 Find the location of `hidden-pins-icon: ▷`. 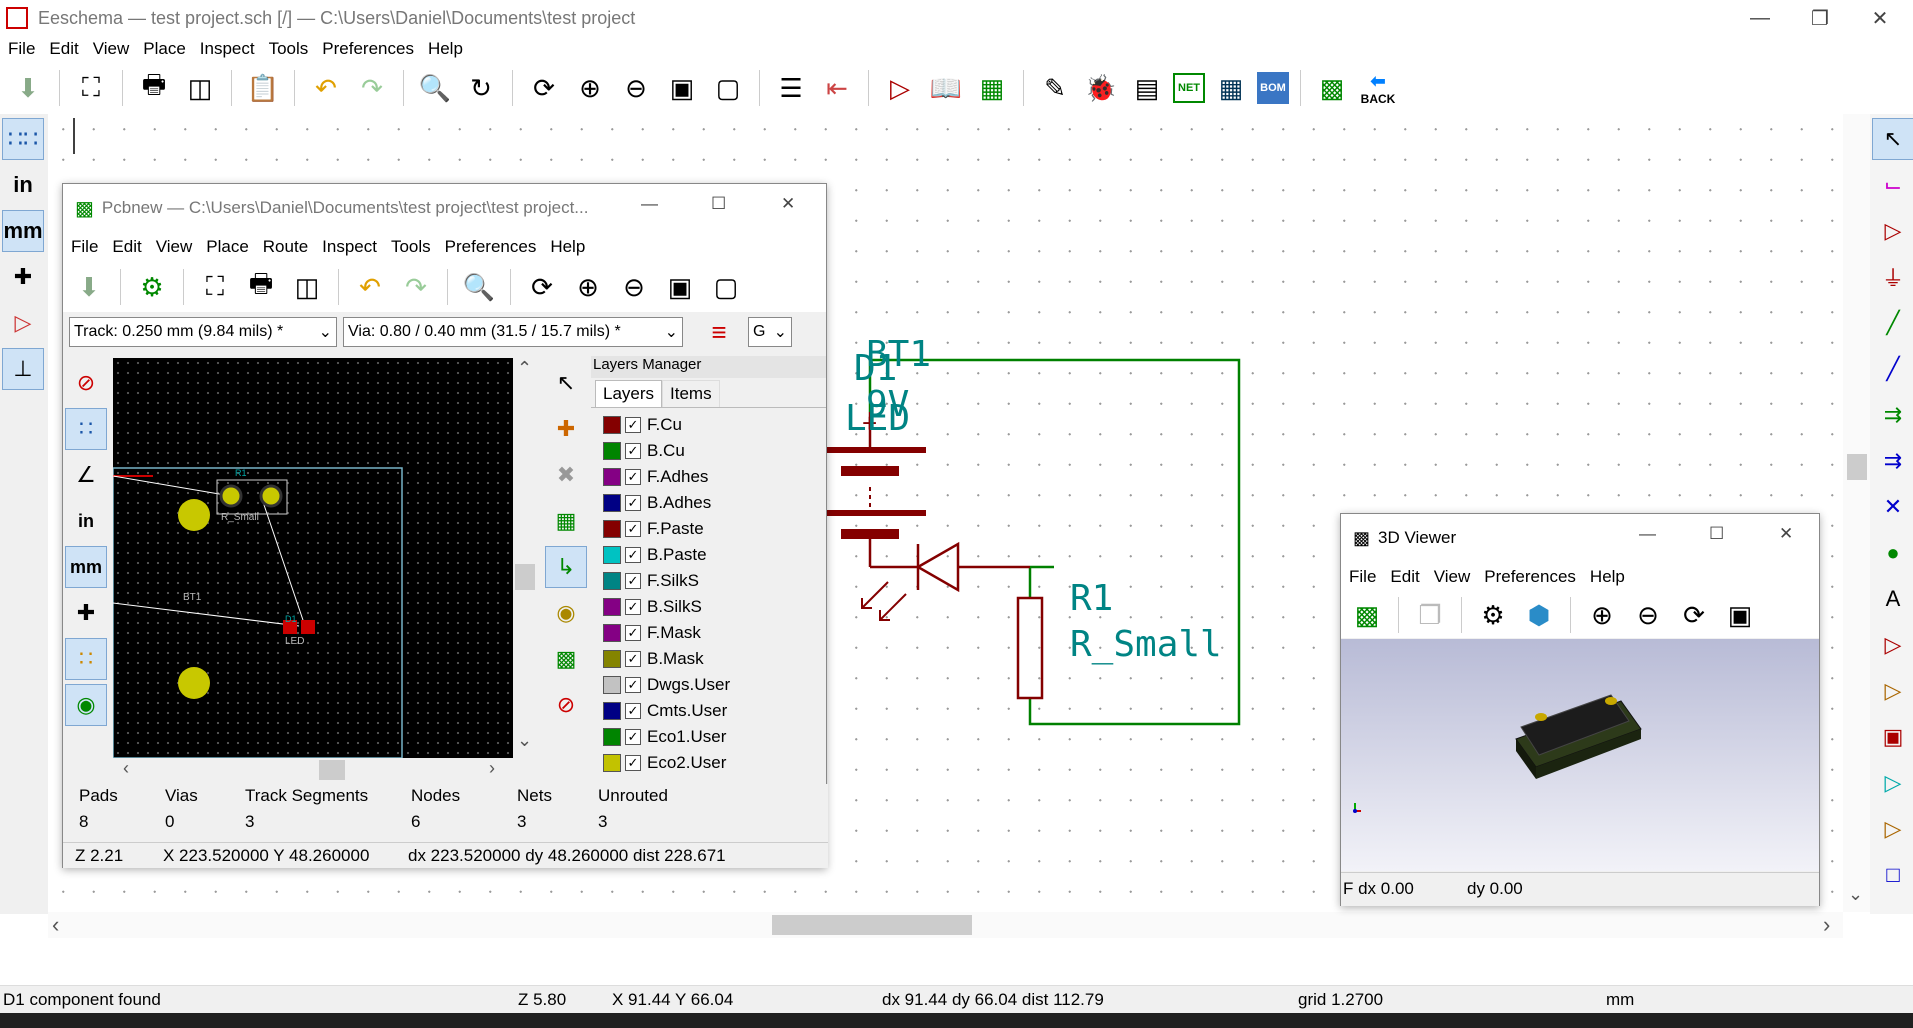

hidden-pins-icon: ▷ is located at coordinates (23, 323).